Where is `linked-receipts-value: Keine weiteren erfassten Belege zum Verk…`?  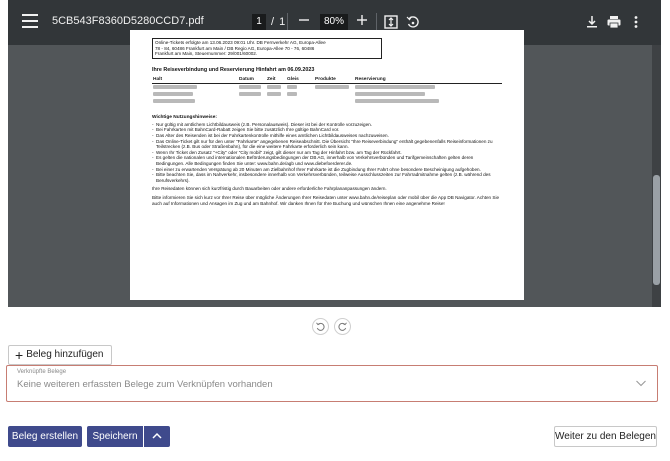 linked-receipts-value: Keine weiteren erfassten Belege zum Verk… is located at coordinates (145, 384).